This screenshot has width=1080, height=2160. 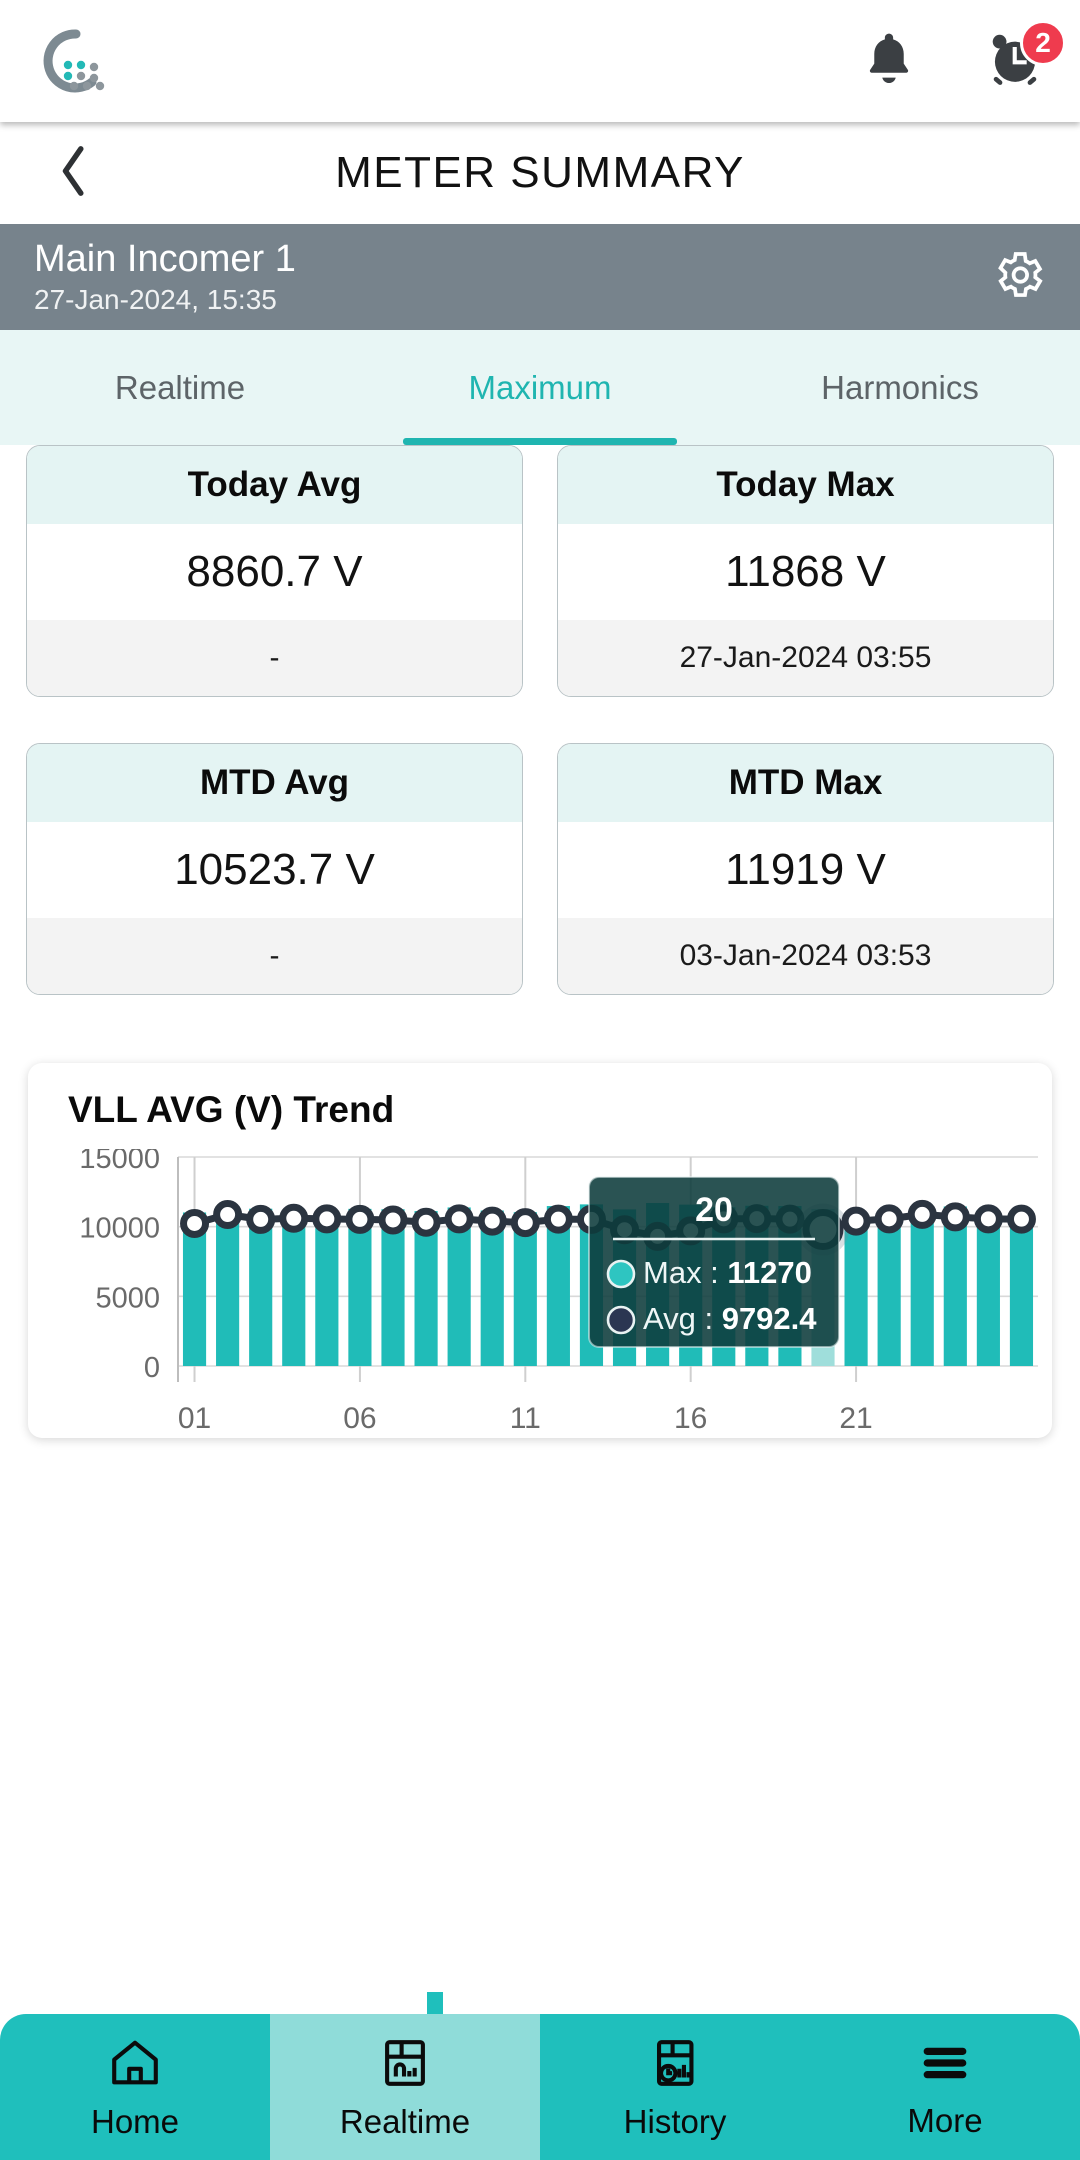 I want to click on history-chart-icon, so click(x=675, y=2065).